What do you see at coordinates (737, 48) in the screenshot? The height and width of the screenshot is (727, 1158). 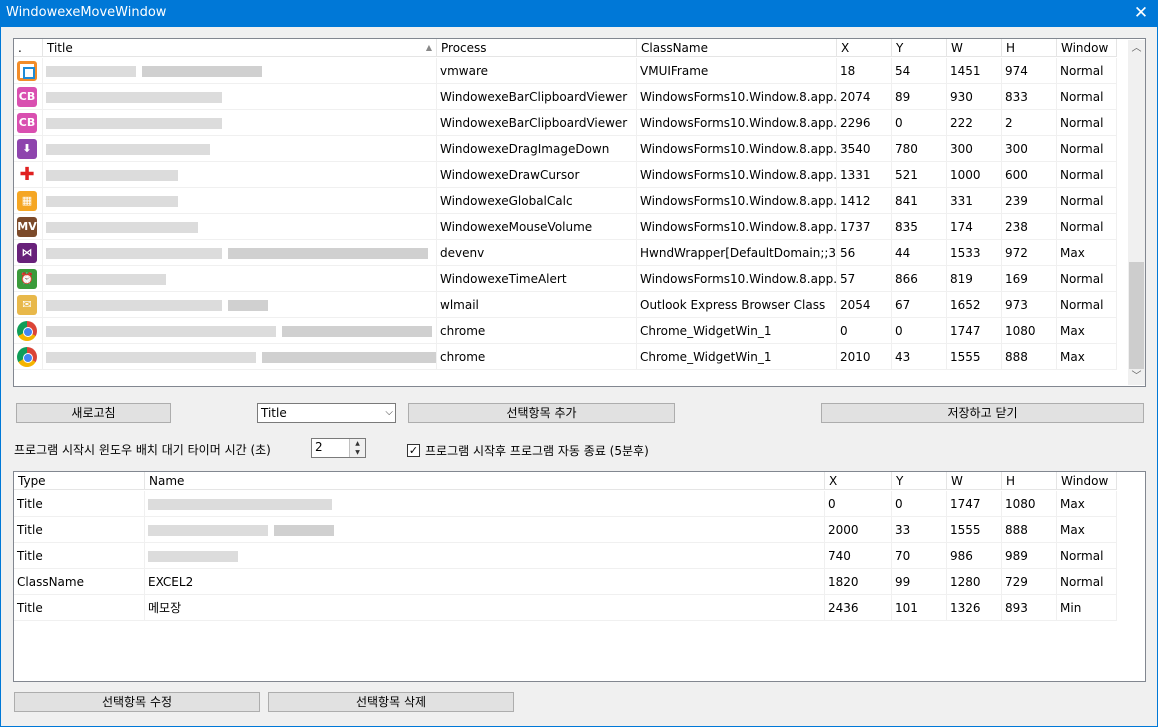 I see `column-header-classname: ClassName` at bounding box center [737, 48].